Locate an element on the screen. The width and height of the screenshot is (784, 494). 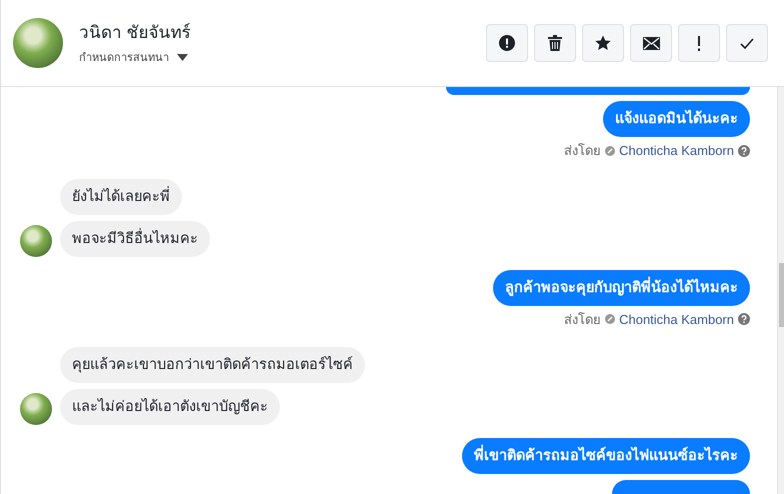
conversation-settings-link: กำหนดการสนทนา is located at coordinates (135, 58).